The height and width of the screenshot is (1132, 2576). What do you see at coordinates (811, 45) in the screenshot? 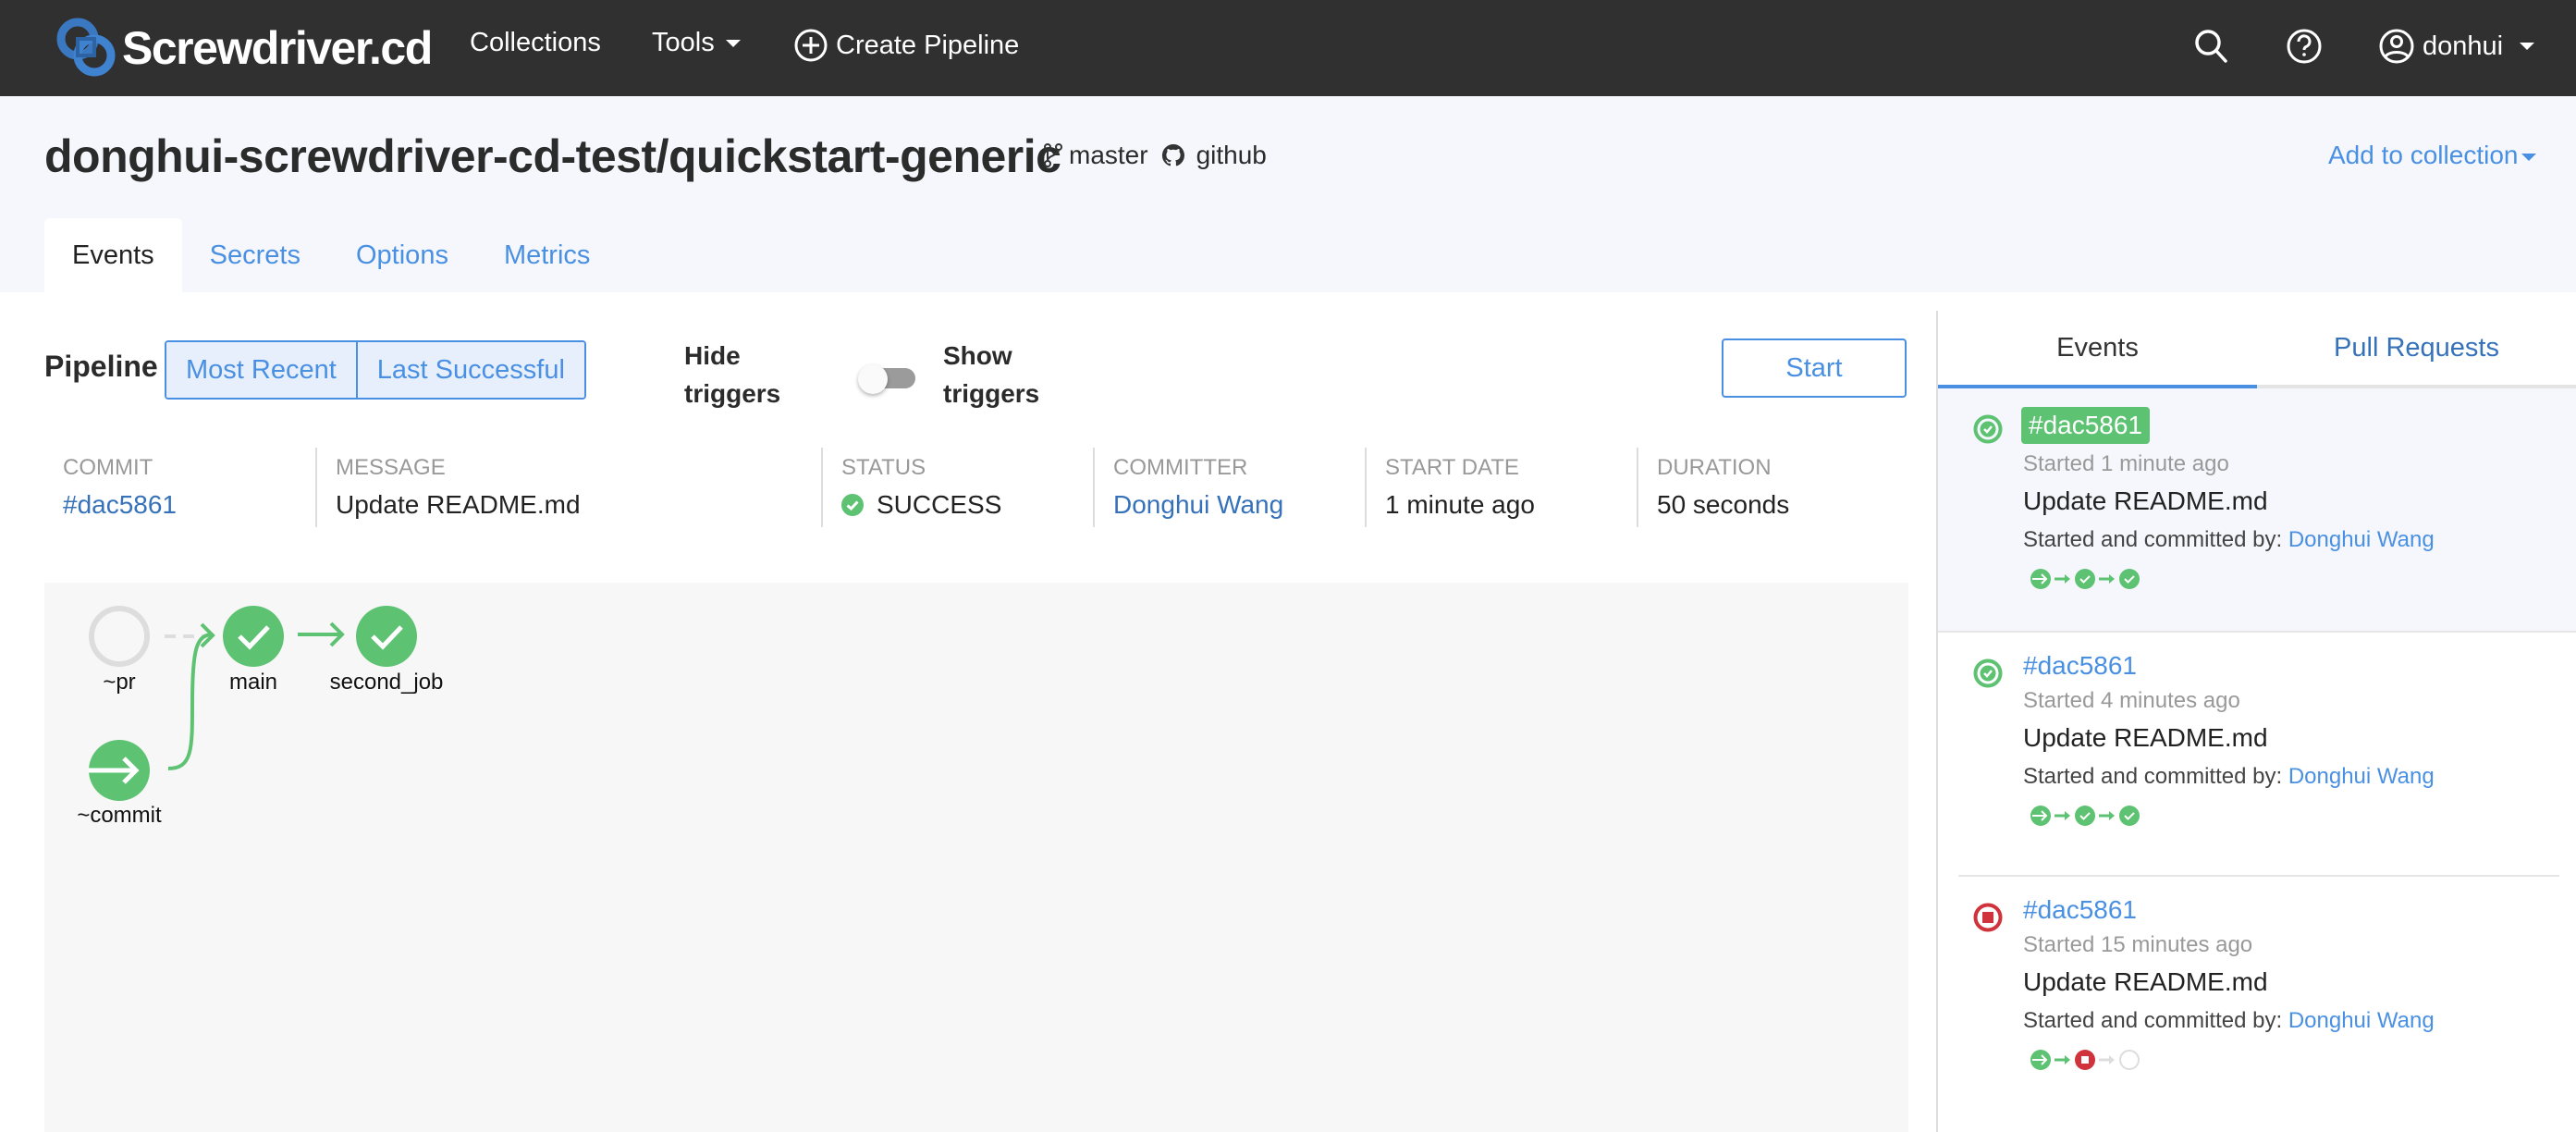
I see `plus-circle-icon` at bounding box center [811, 45].